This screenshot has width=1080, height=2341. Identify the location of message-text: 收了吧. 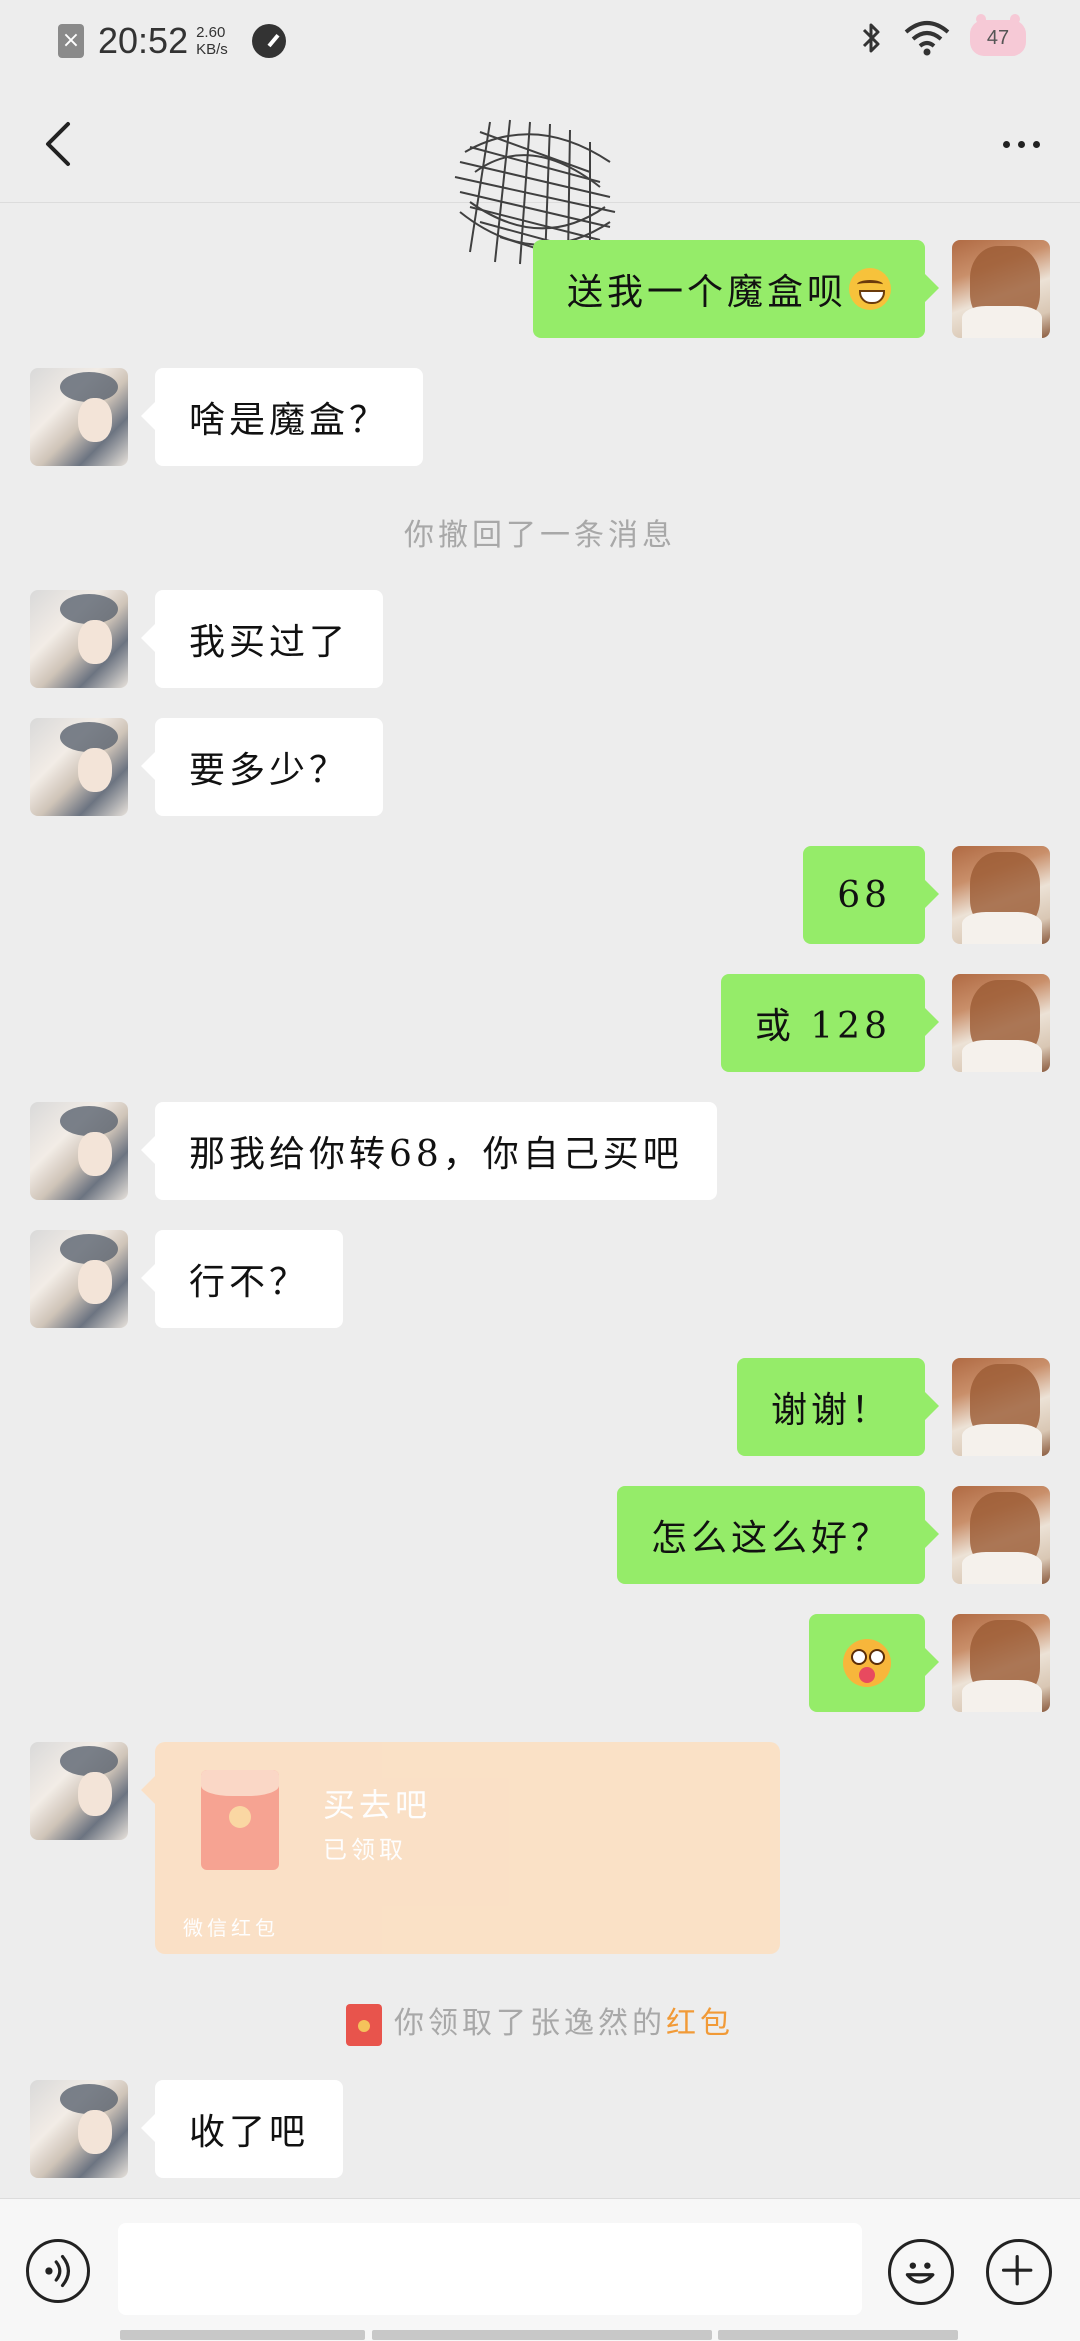
(249, 2132).